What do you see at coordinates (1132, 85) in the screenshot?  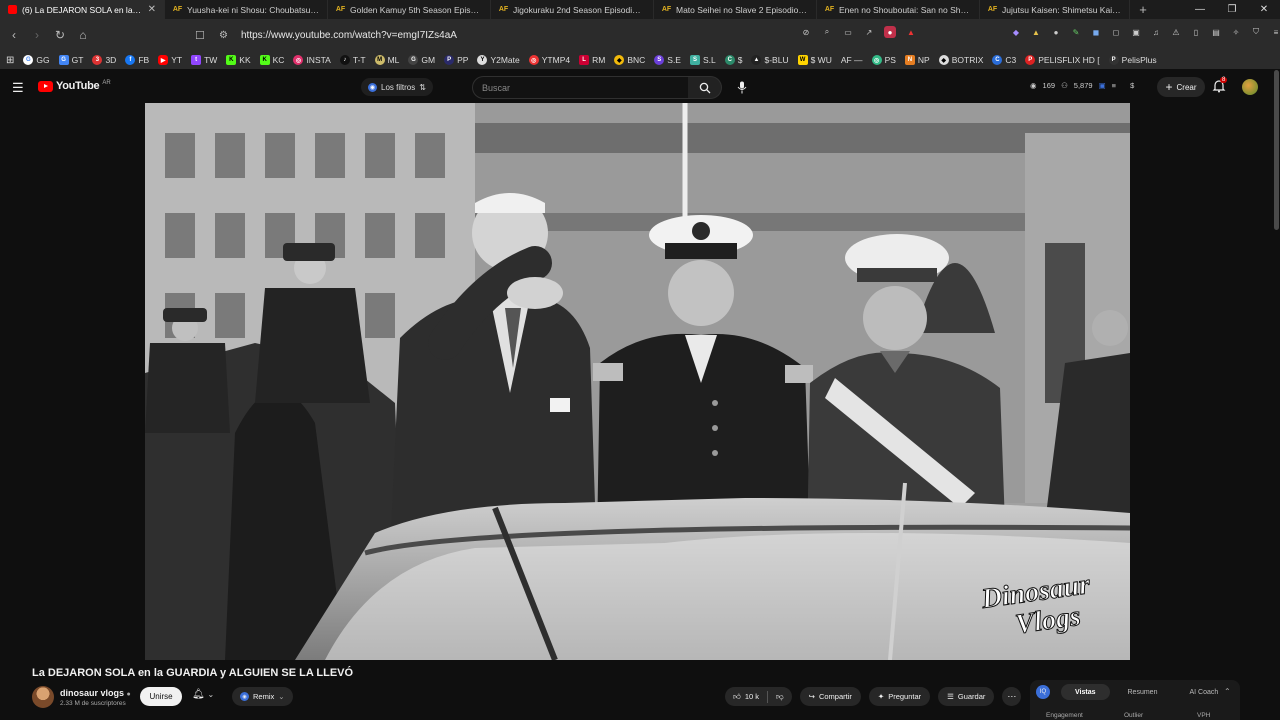 I see `dollar-icon: $` at bounding box center [1132, 85].